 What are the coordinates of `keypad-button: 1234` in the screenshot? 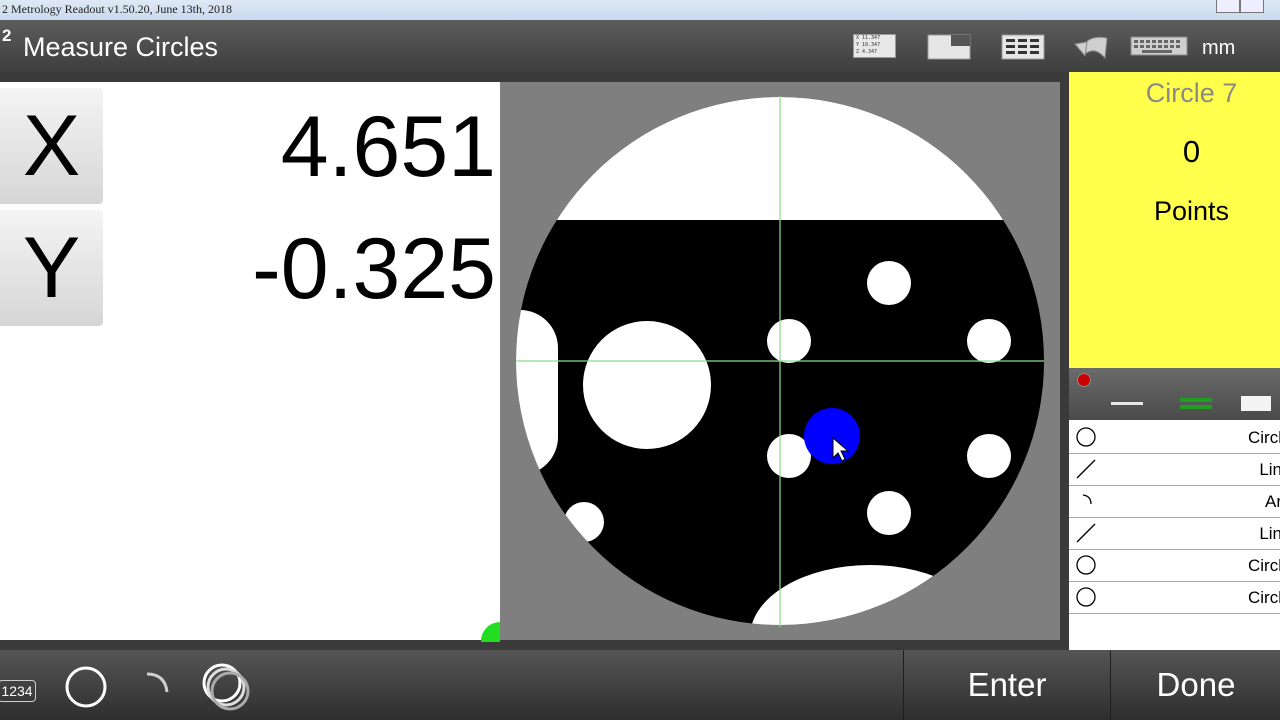 It's located at (18, 691).